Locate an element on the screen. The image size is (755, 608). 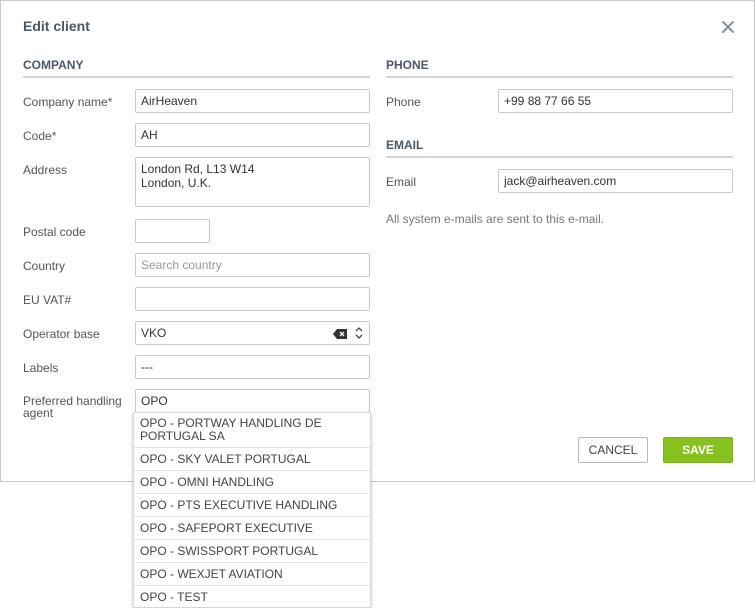
country-search-input: Search country is located at coordinates (252, 265).